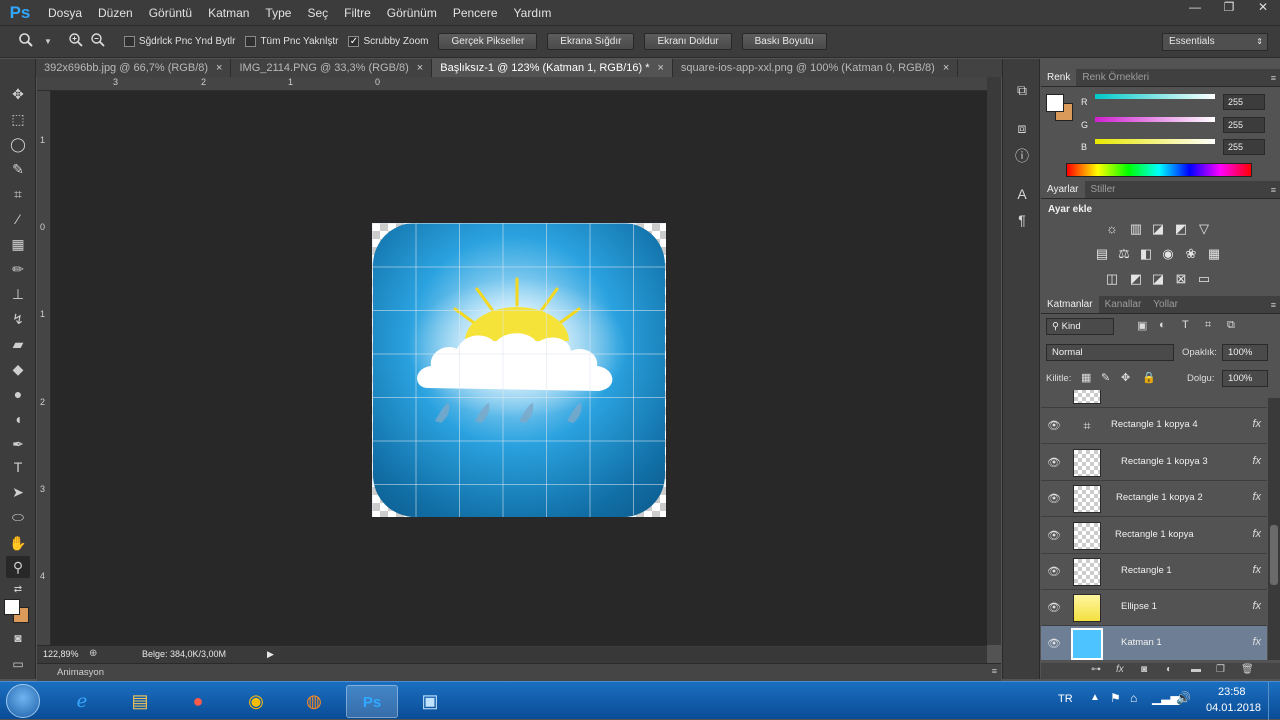 The height and width of the screenshot is (720, 1280). I want to click on menu-filtre: Filtre, so click(357, 13).